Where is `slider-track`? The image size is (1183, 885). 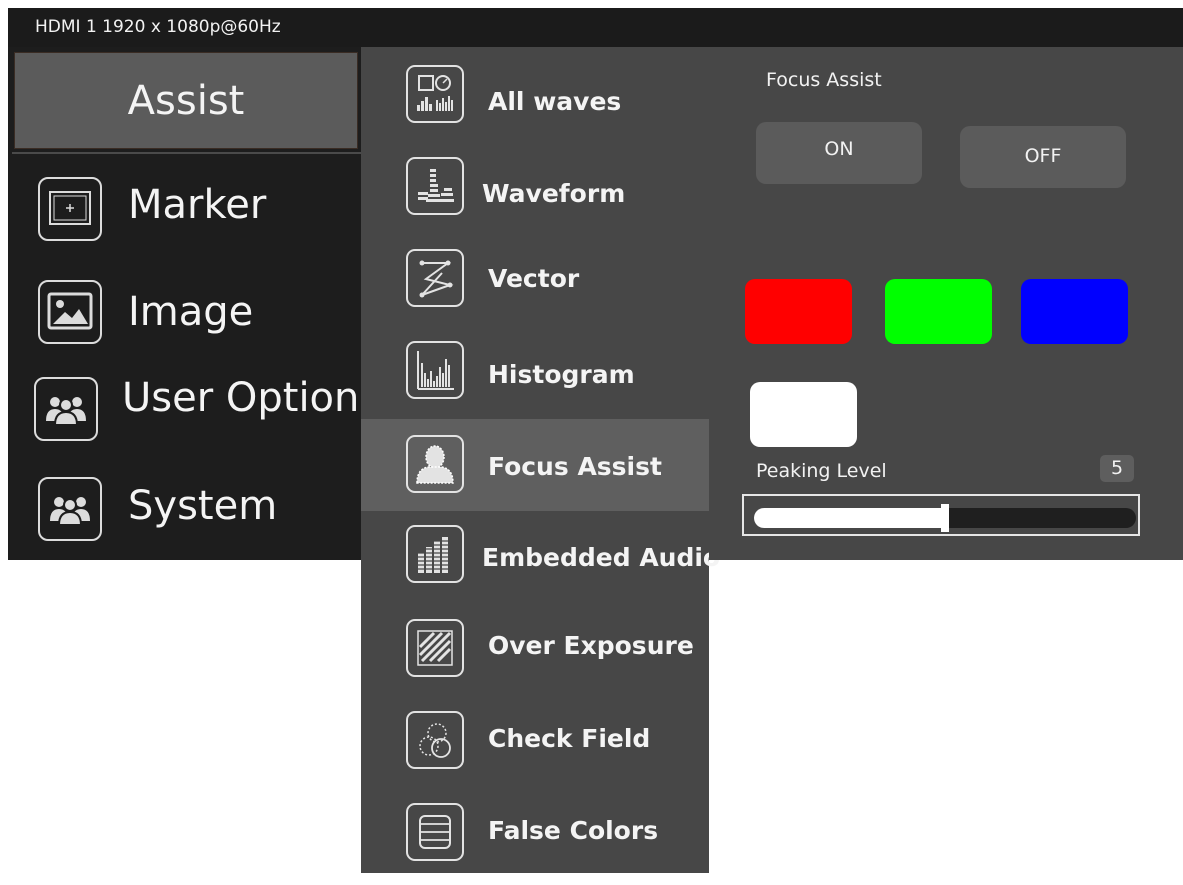 slider-track is located at coordinates (945, 518).